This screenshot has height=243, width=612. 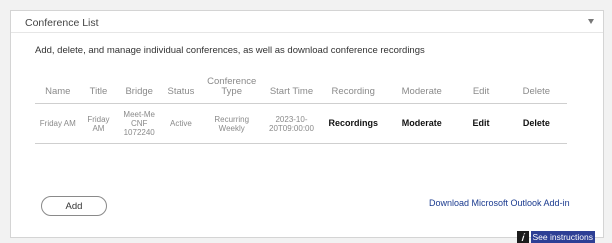 I want to click on instructions-label: See instructions, so click(x=562, y=237).